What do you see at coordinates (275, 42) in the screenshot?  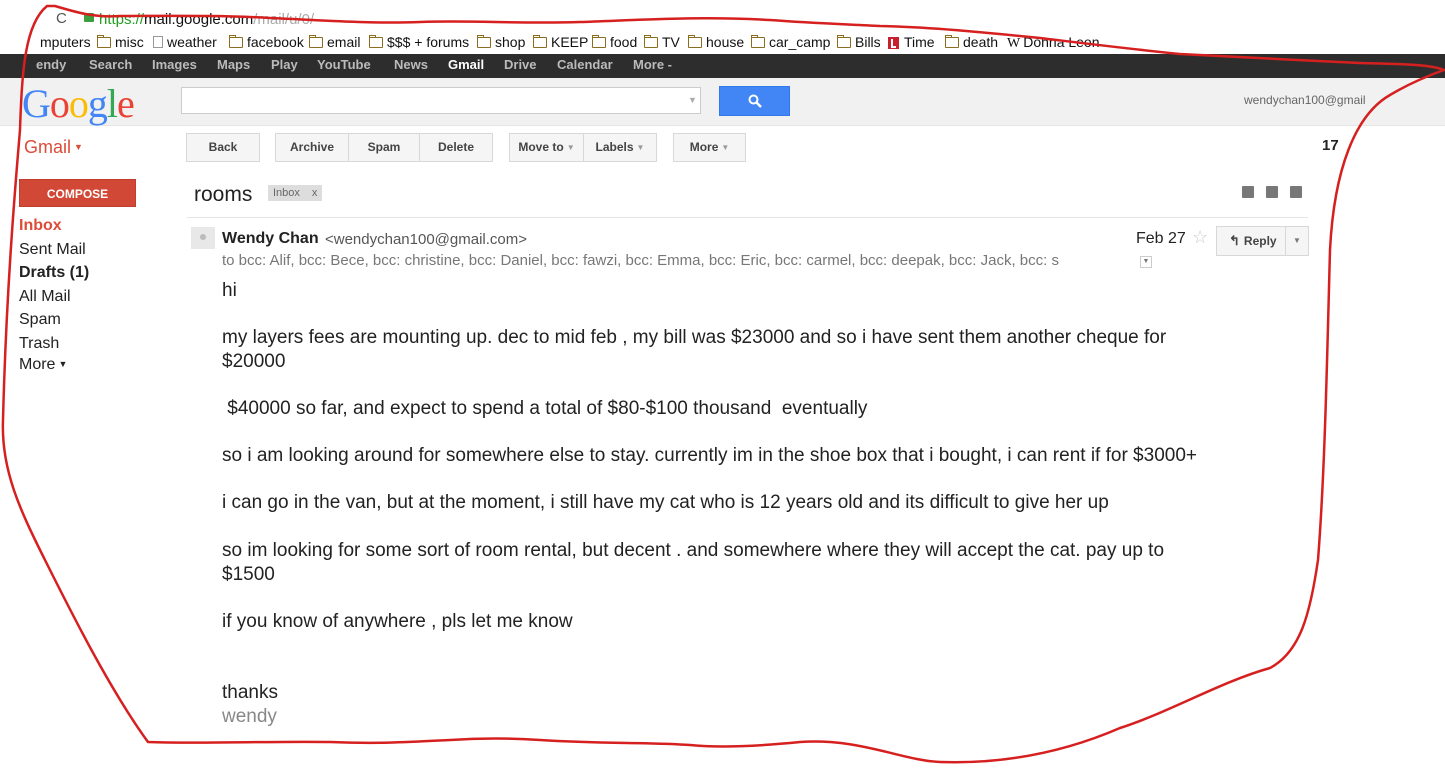 I see `bookmark-label: facebook` at bounding box center [275, 42].